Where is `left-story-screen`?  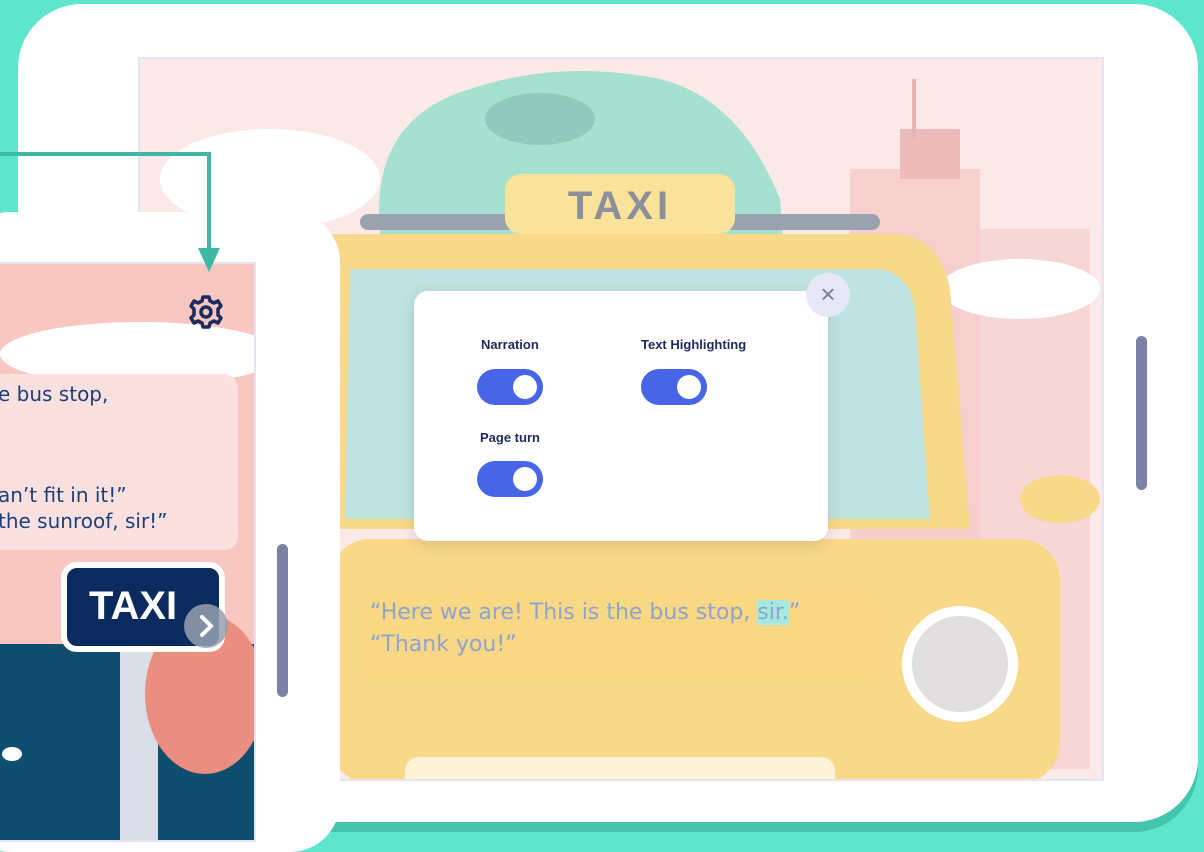
left-story-screen is located at coordinates (128, 552).